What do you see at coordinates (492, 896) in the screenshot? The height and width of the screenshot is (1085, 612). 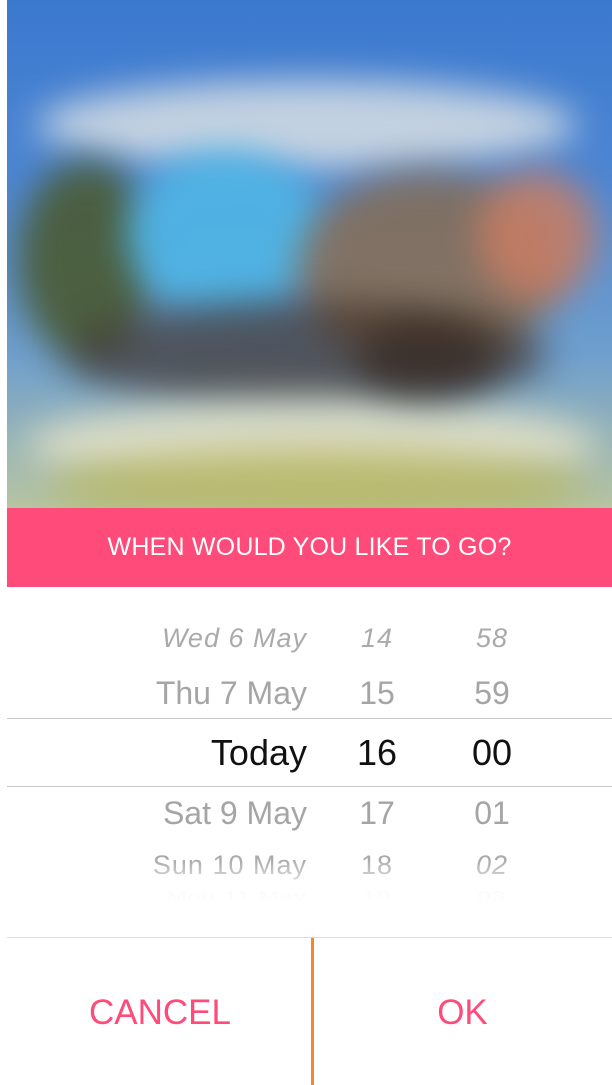 I see `minute-option: 03` at bounding box center [492, 896].